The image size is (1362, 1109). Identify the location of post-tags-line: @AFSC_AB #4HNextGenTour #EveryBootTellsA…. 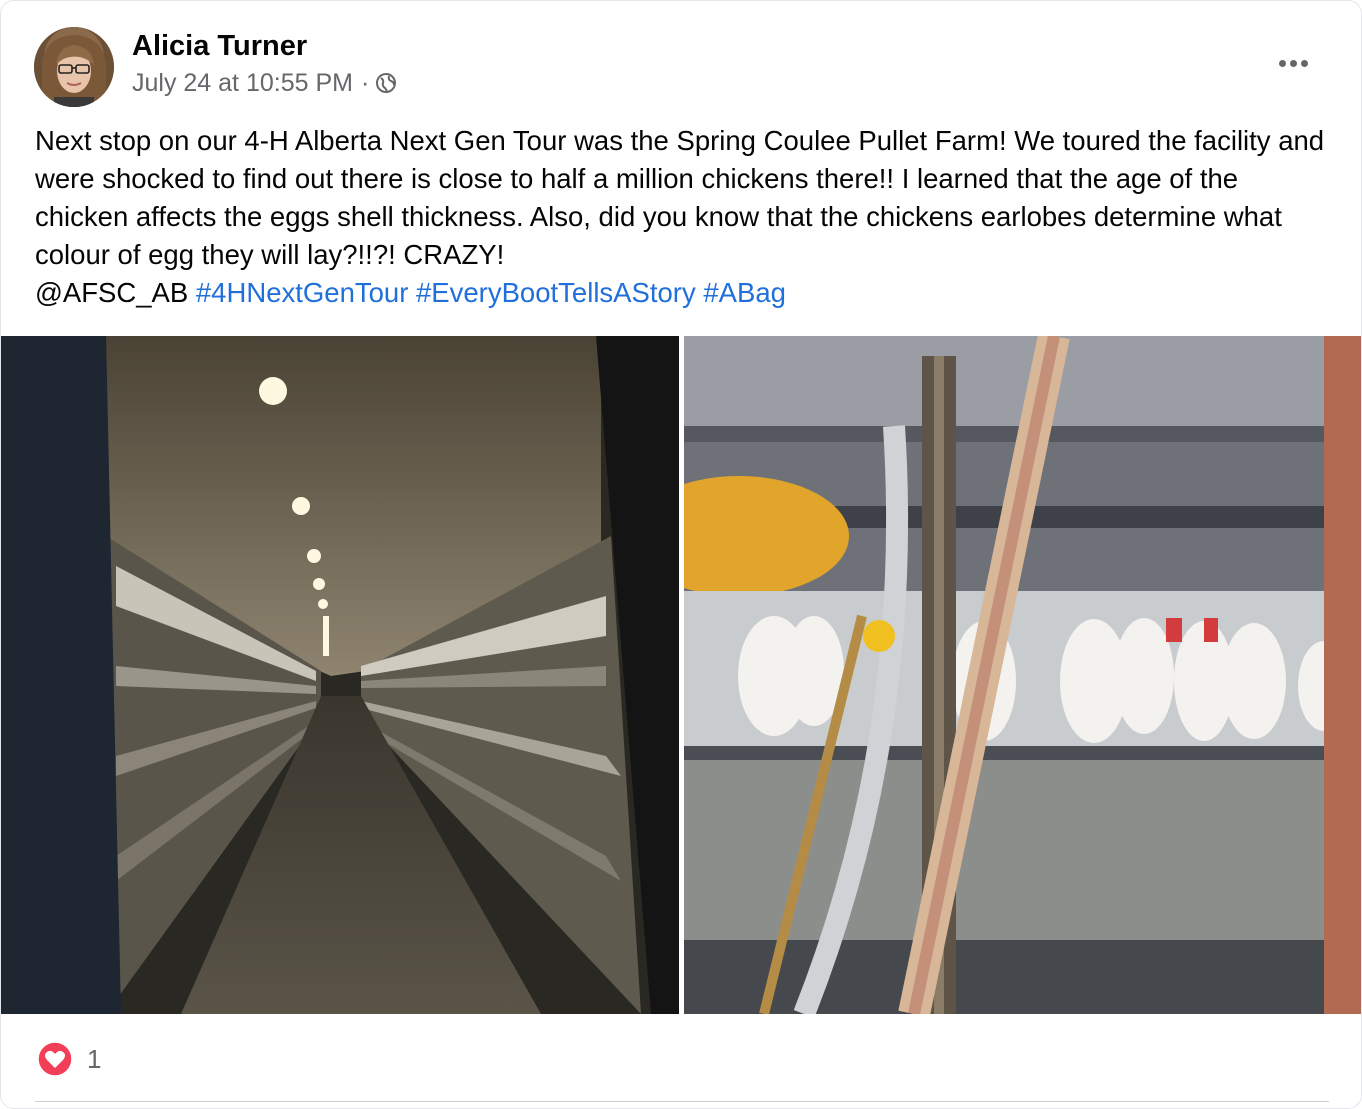
(685, 293).